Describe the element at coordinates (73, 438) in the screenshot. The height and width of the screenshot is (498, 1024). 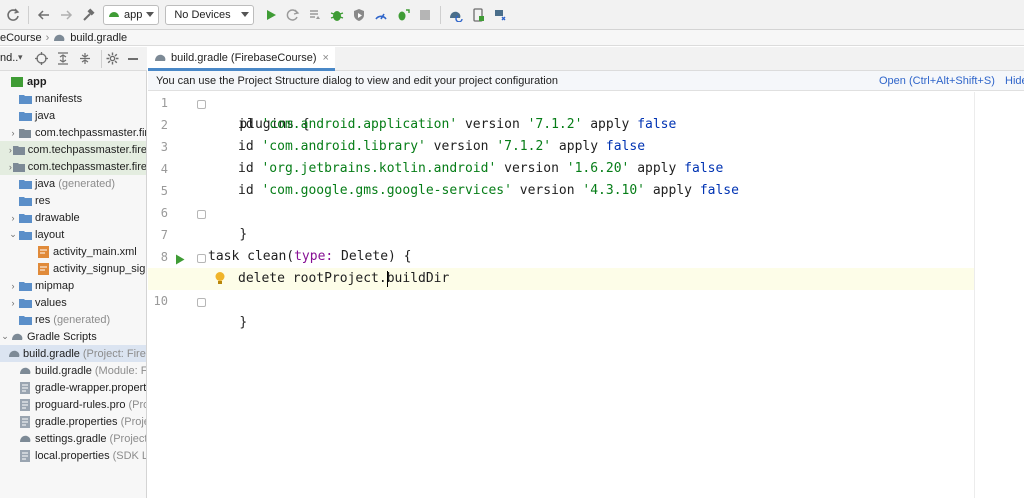
I see `tree-item: settings.gradle(Project Sett` at that location.